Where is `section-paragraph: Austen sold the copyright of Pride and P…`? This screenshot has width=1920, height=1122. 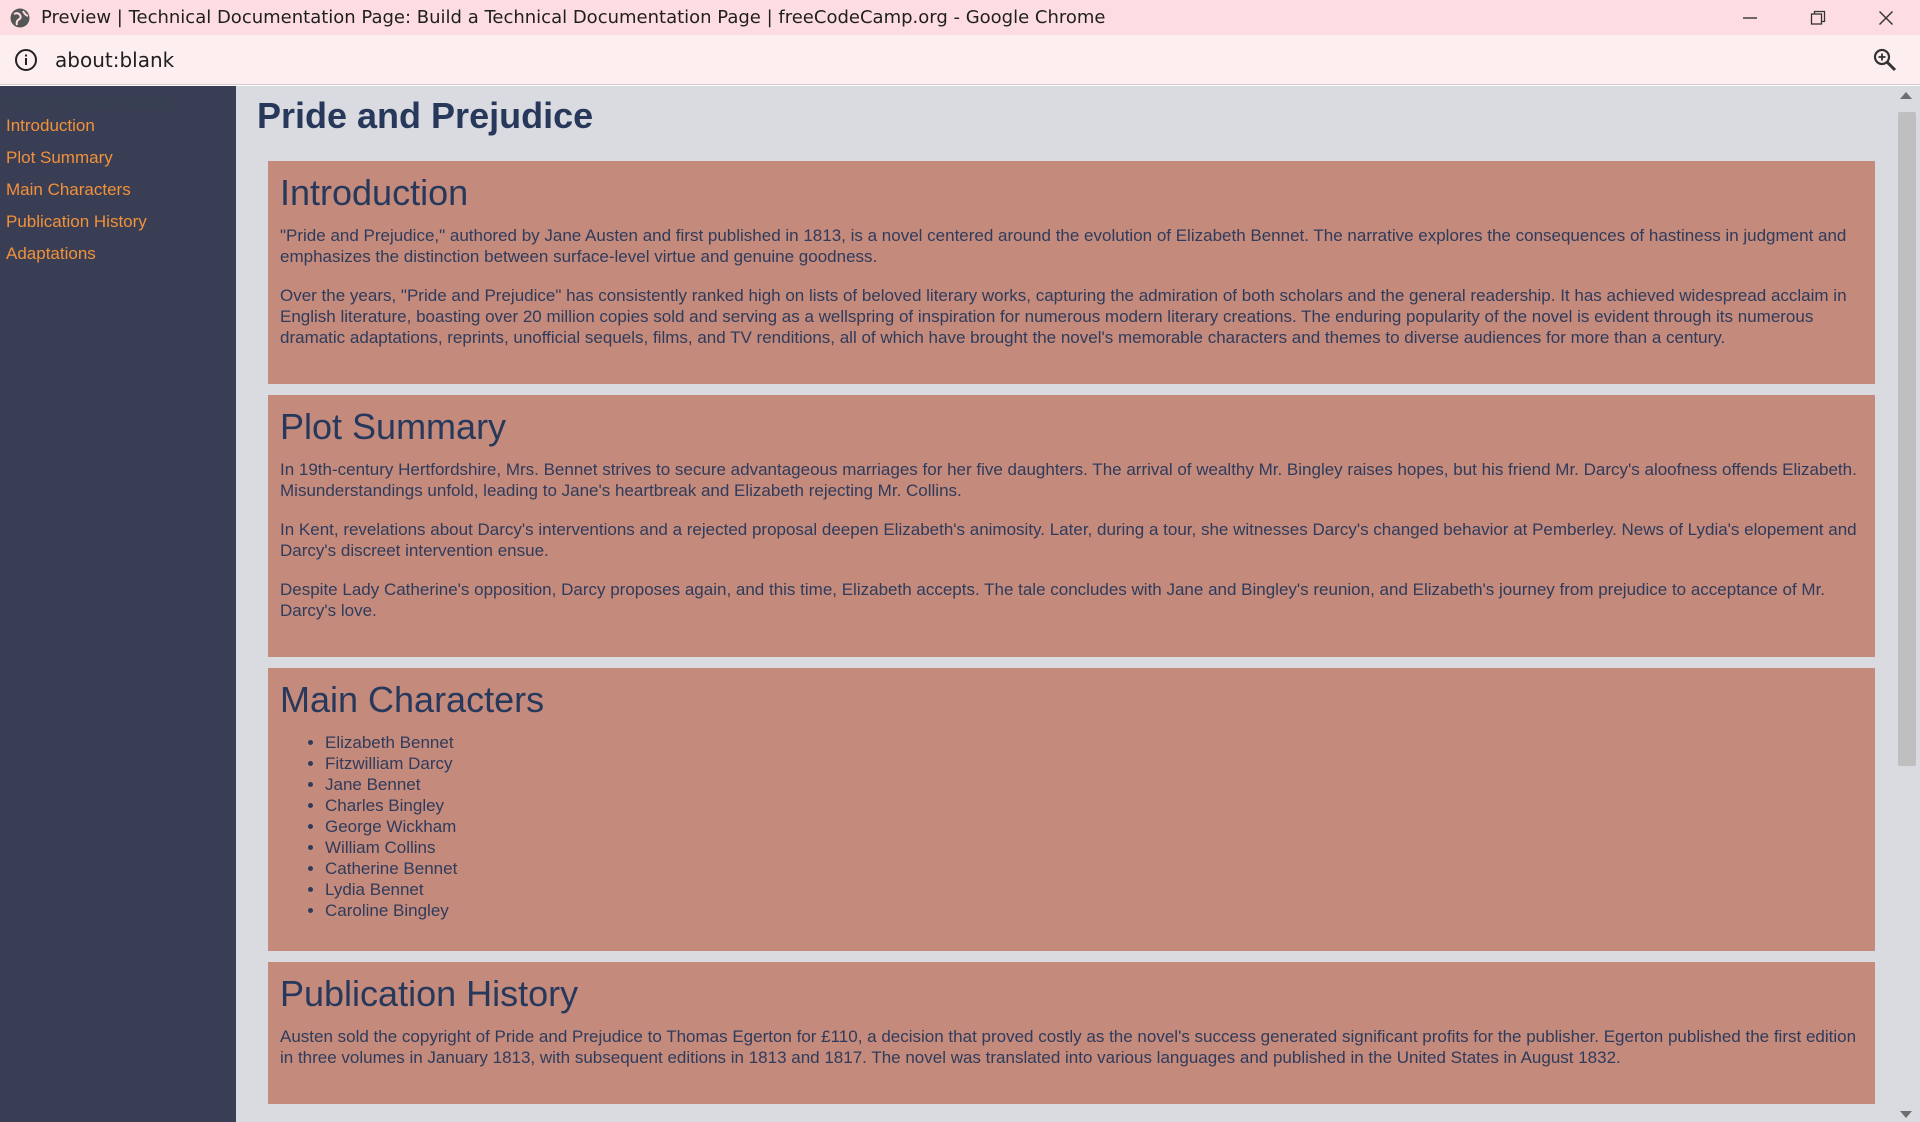 section-paragraph: Austen sold the copyright of Pride and P… is located at coordinates (1068, 1047).